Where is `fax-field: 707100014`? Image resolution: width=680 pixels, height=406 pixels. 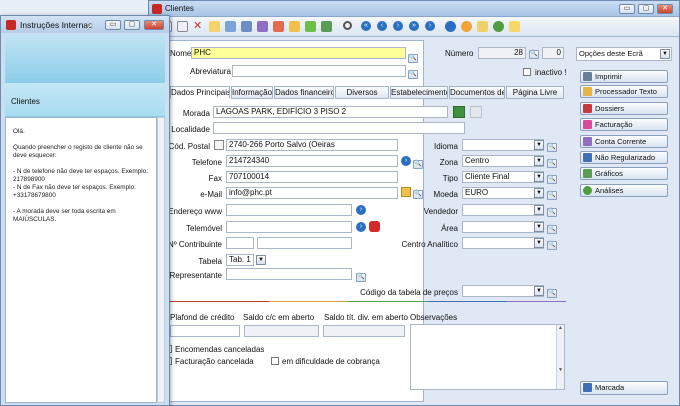 fax-field: 707100014 is located at coordinates (312, 177).